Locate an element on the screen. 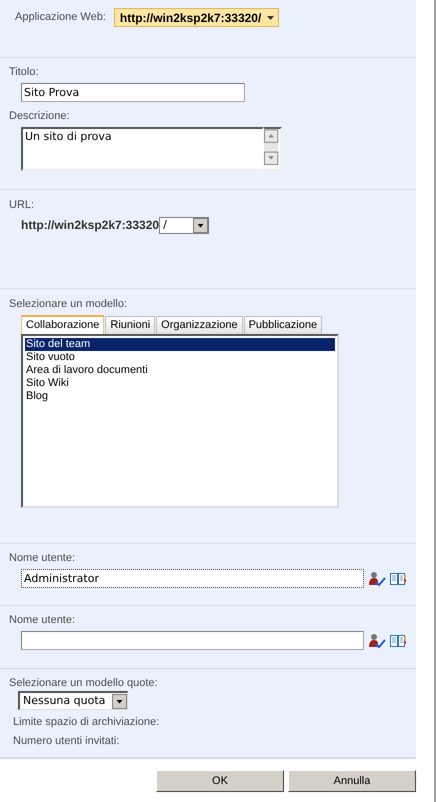 The image size is (436, 802). web-application-dropdown: http://win2ksp2k7:33320/ is located at coordinates (197, 17).